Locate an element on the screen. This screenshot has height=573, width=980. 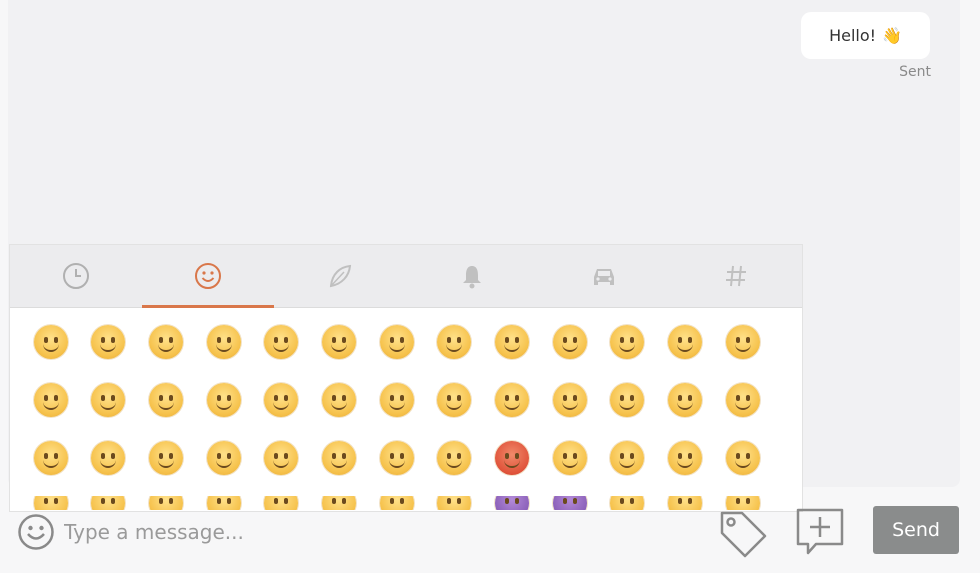
relaxed-icon is located at coordinates (281, 342).